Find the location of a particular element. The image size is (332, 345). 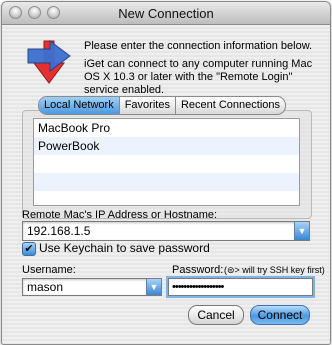

tab-recent-connections: Recent Connections is located at coordinates (229, 105).